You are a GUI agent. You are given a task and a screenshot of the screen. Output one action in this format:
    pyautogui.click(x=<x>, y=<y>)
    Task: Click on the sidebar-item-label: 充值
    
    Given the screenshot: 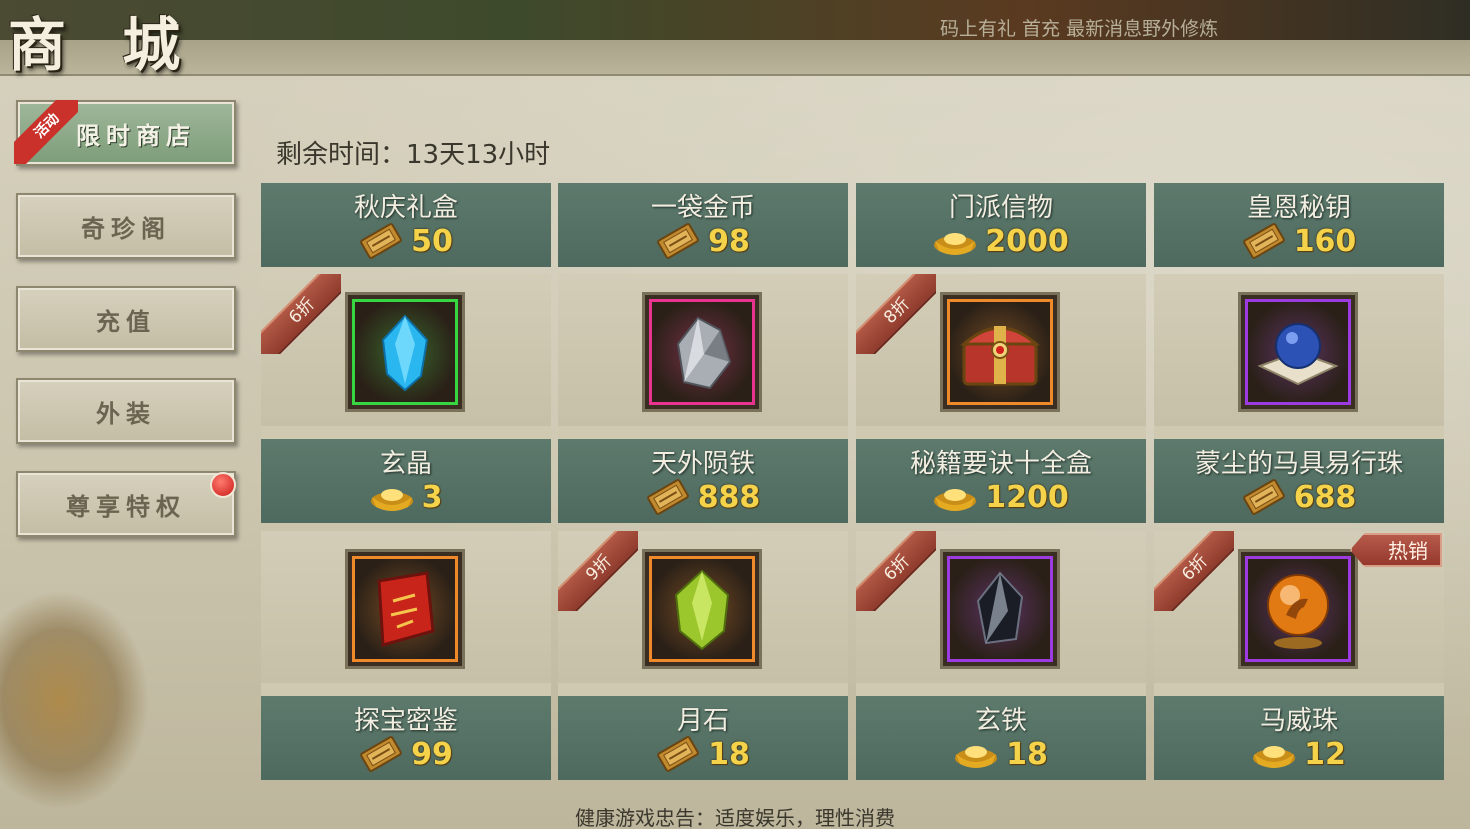 What is the action you would take?
    pyautogui.click(x=126, y=321)
    